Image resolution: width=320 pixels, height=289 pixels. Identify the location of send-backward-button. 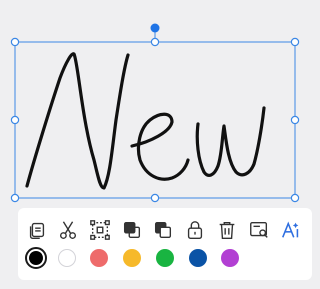
(163, 230).